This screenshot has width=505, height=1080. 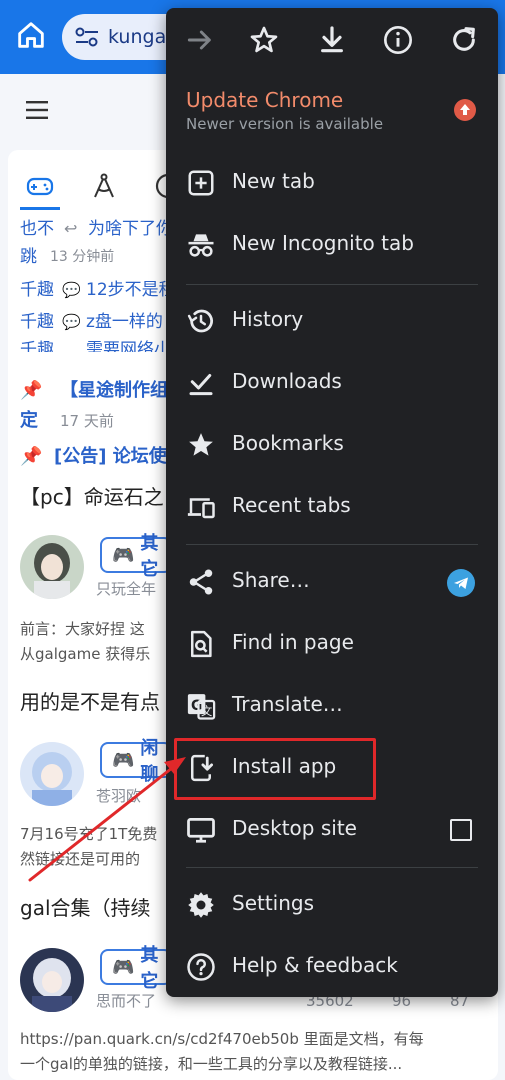 I want to click on post-heading: 【pc】命运石之, so click(x=92, y=497).